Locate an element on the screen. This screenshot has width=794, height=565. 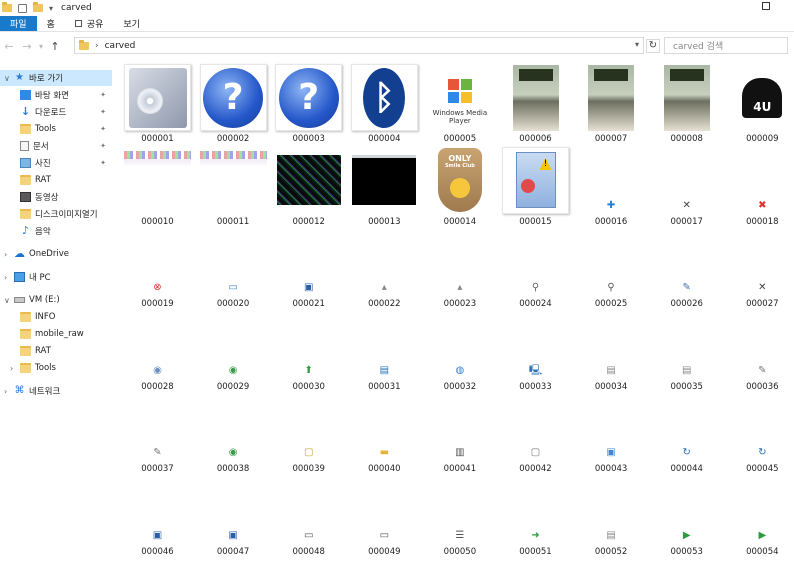
address-path: carved is located at coordinates (120, 46).